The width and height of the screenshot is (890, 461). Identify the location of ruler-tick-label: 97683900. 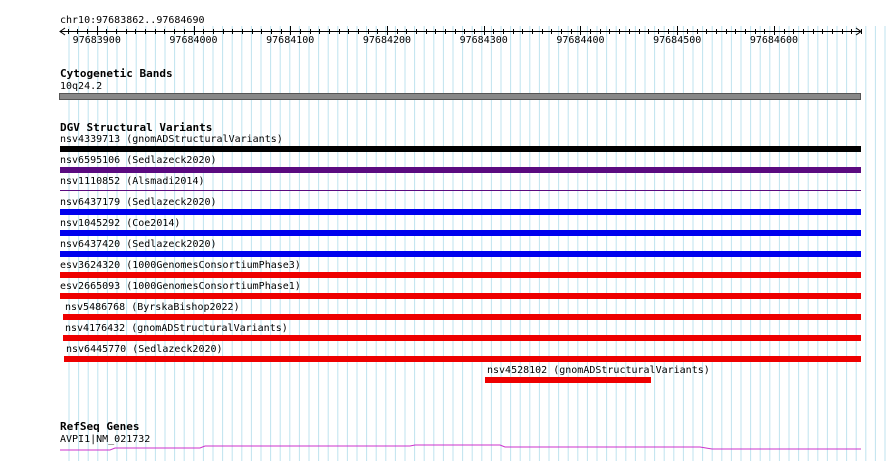
(97, 40).